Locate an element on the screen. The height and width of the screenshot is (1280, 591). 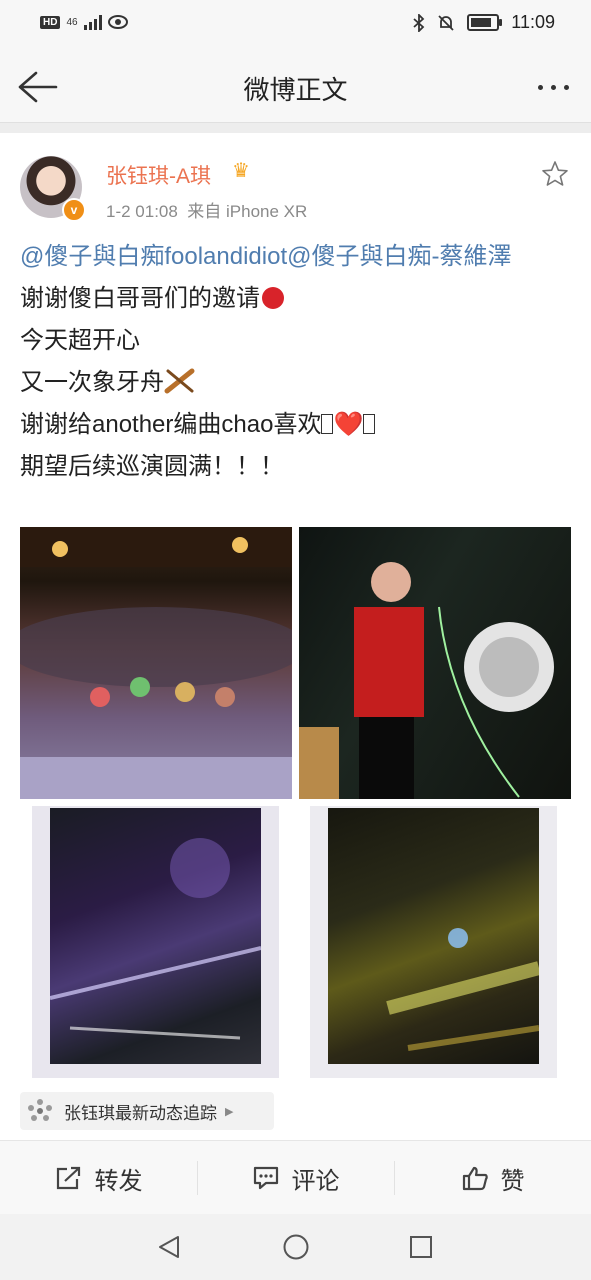
comment-icon is located at coordinates (265, 1178).